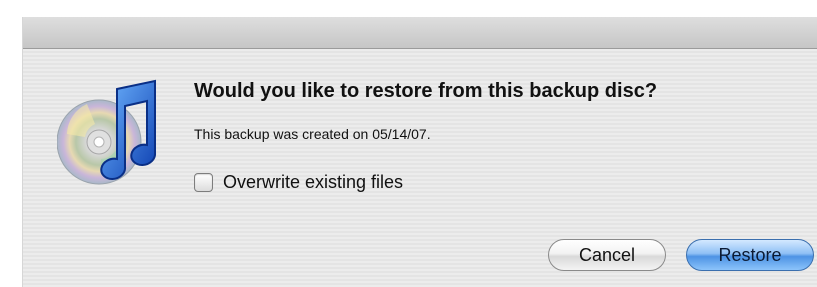 The width and height of the screenshot is (817, 287). I want to click on window-titlebar, so click(420, 33).